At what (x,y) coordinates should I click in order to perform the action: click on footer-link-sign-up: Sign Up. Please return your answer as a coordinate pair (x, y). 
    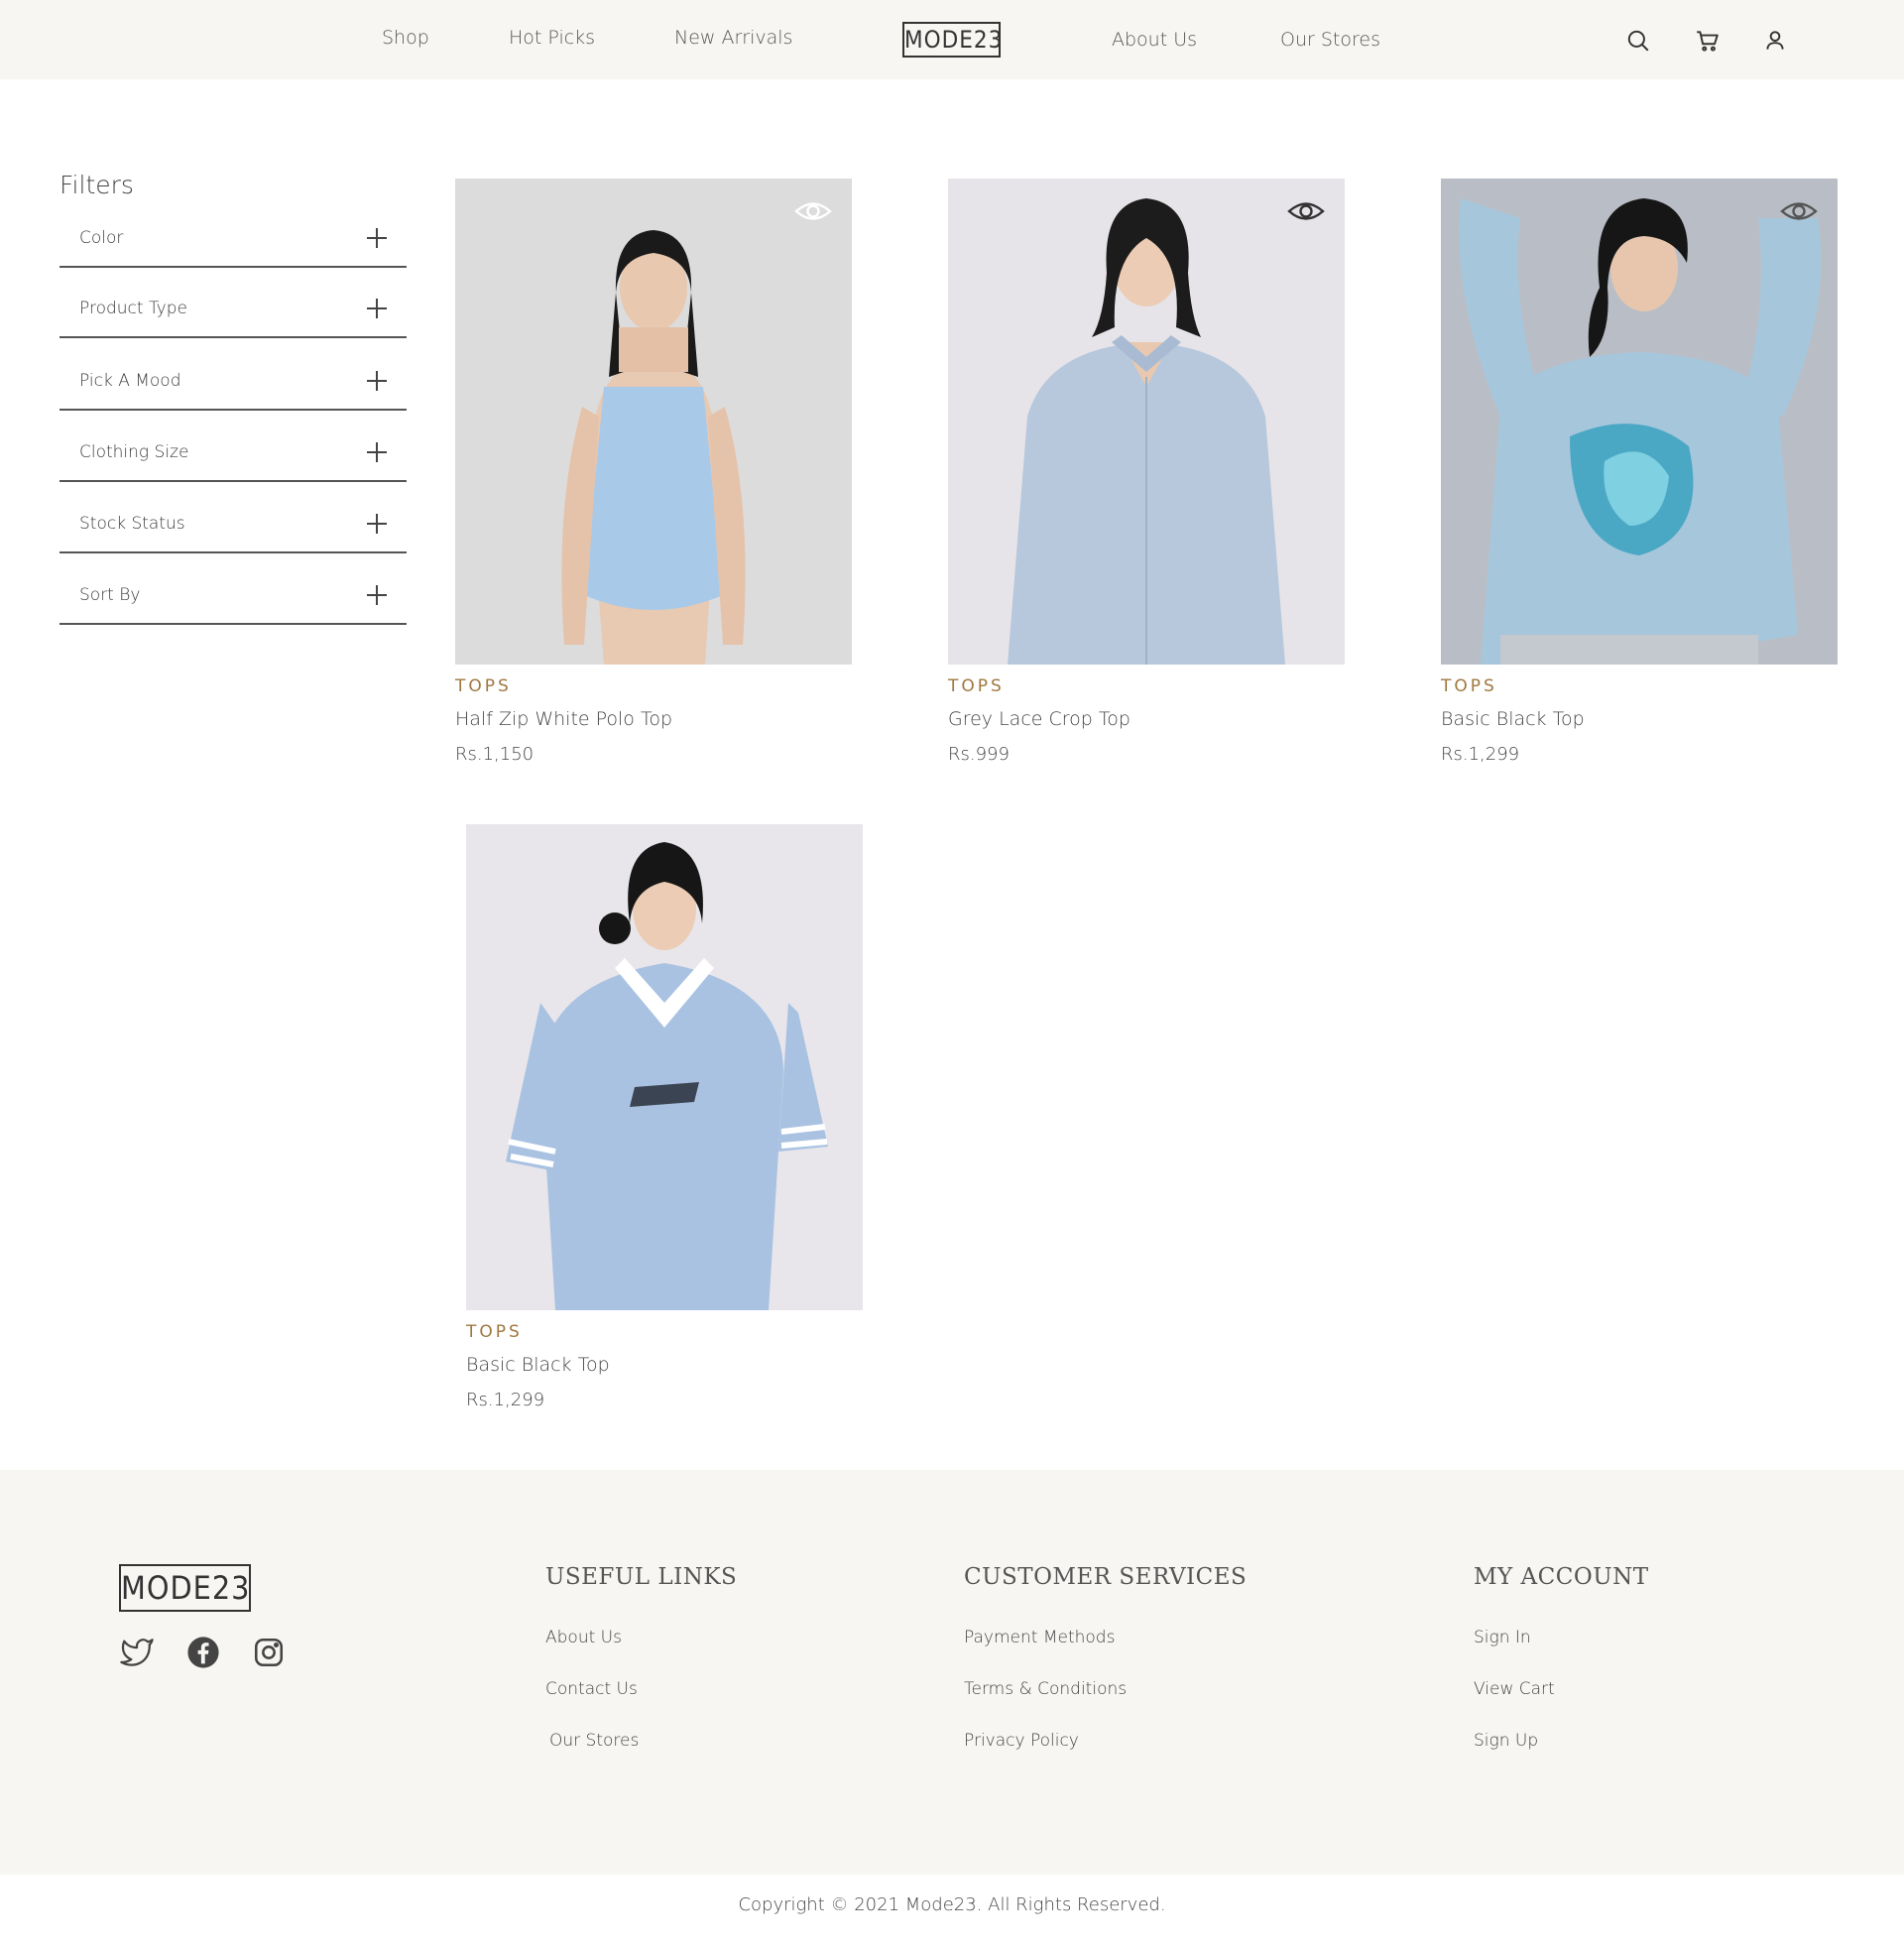
    Looking at the image, I should click on (1506, 1741).